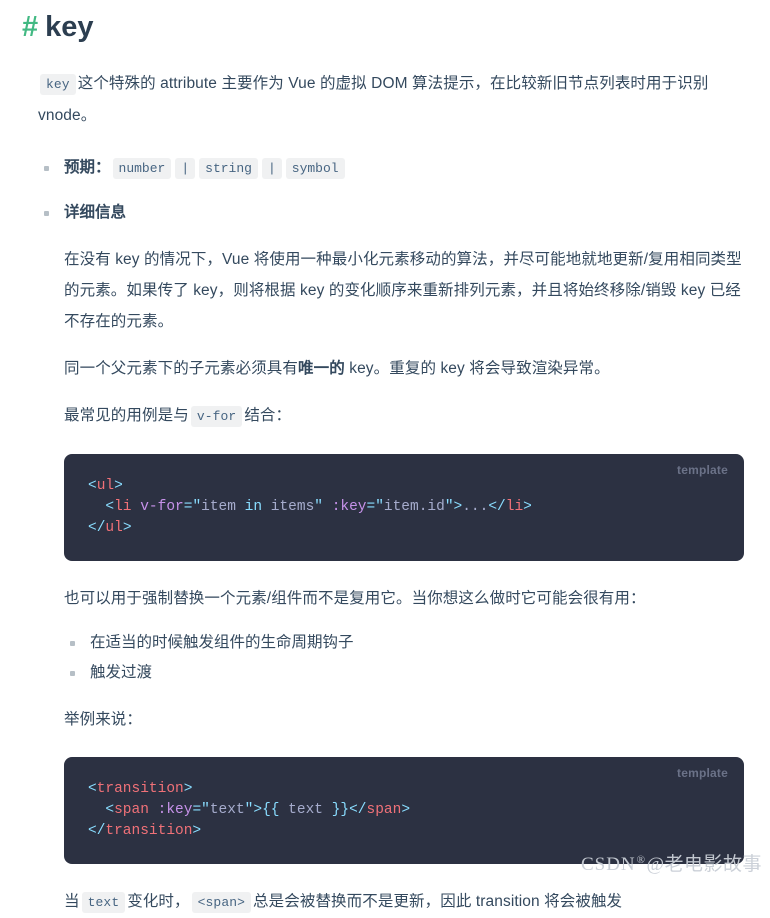 The width and height of the screenshot is (770, 918). I want to click on inline-code-key: key, so click(58, 84).